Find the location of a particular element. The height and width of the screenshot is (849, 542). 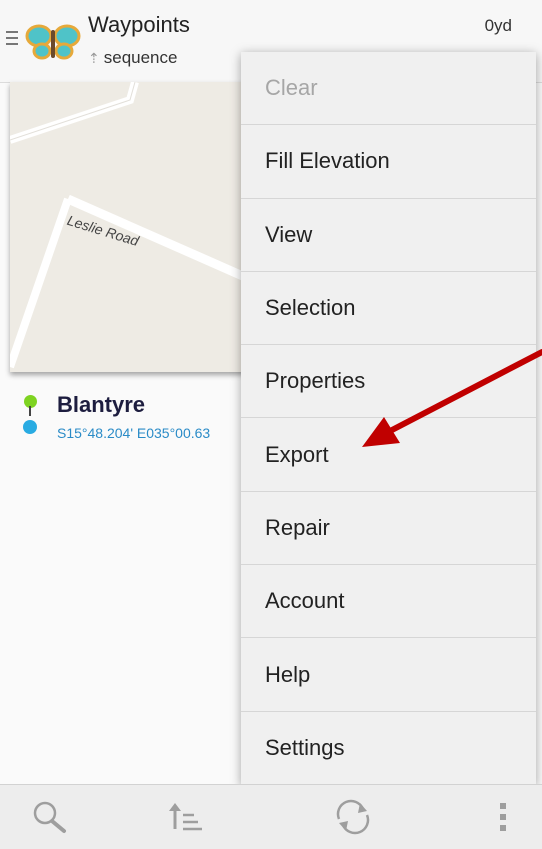

overflow-icon is located at coordinates (504, 817).